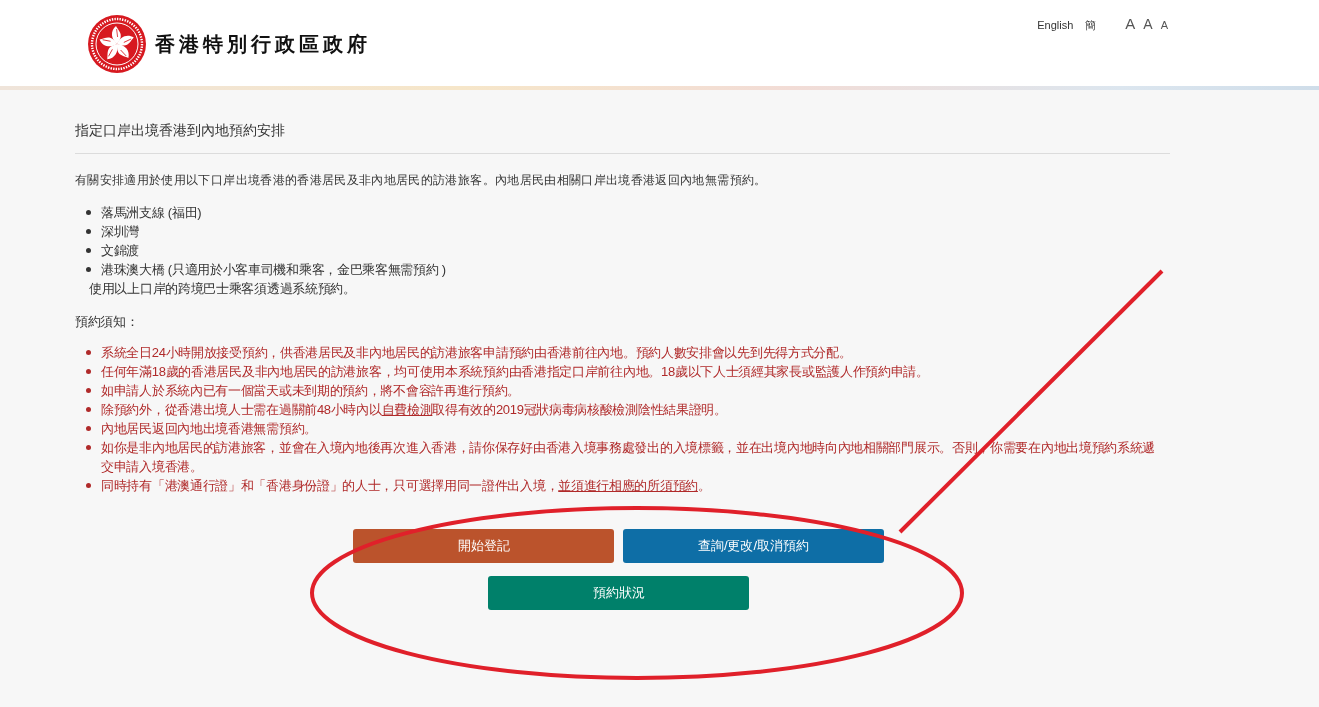 This screenshot has width=1319, height=707. I want to click on notice-item: 如你是非內地居民的訪港旅客，並會在入境內地後再次進入香港，請你保存好由香港入境事務處發出的入境標籤，並在出境內地時向內地相關部門展示。否則，你需要在內地出境預約系統遞交申請入境香港。, so click(629, 457).